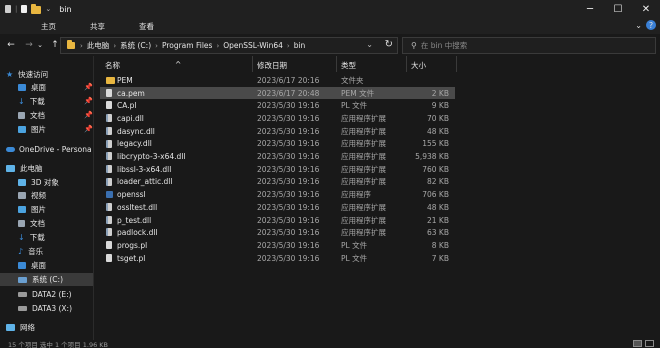 This screenshot has height=348, width=660. I want to click on file-size: 82 KB, so click(438, 182).